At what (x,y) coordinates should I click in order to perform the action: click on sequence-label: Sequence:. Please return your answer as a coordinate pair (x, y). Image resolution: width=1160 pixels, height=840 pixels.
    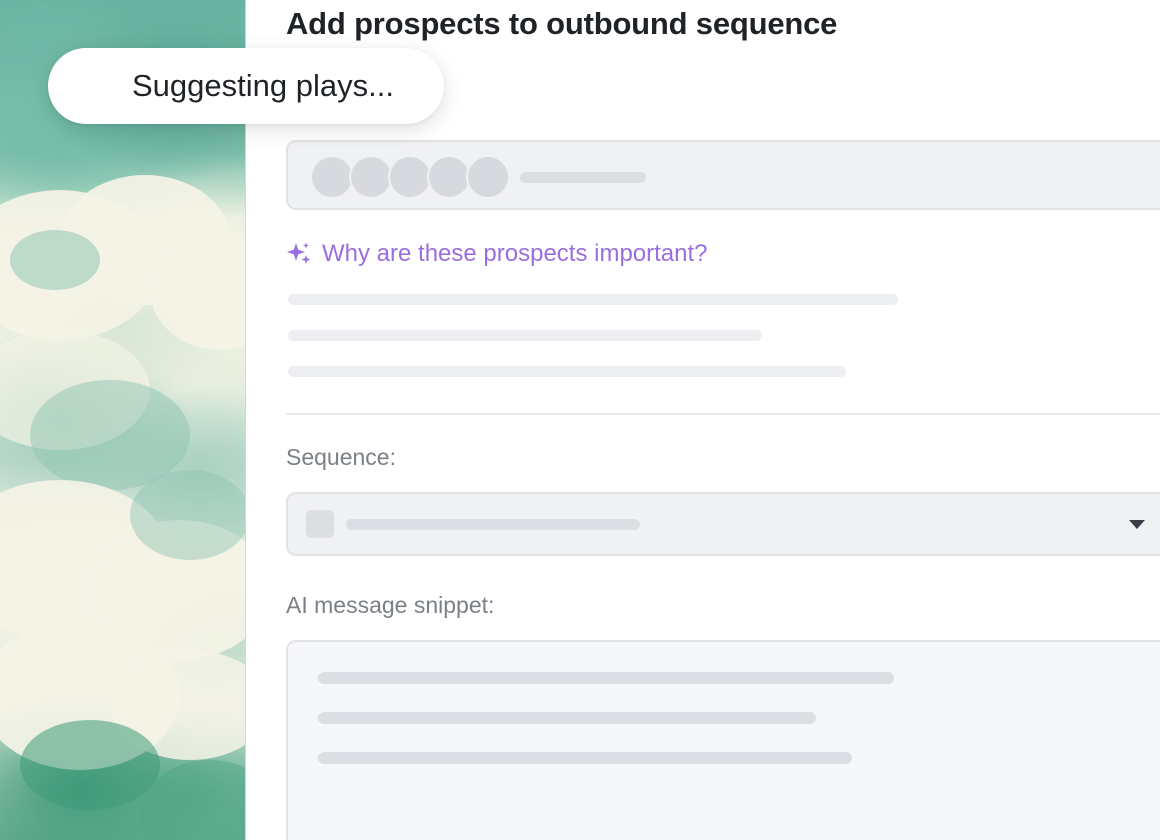
    Looking at the image, I should click on (341, 457).